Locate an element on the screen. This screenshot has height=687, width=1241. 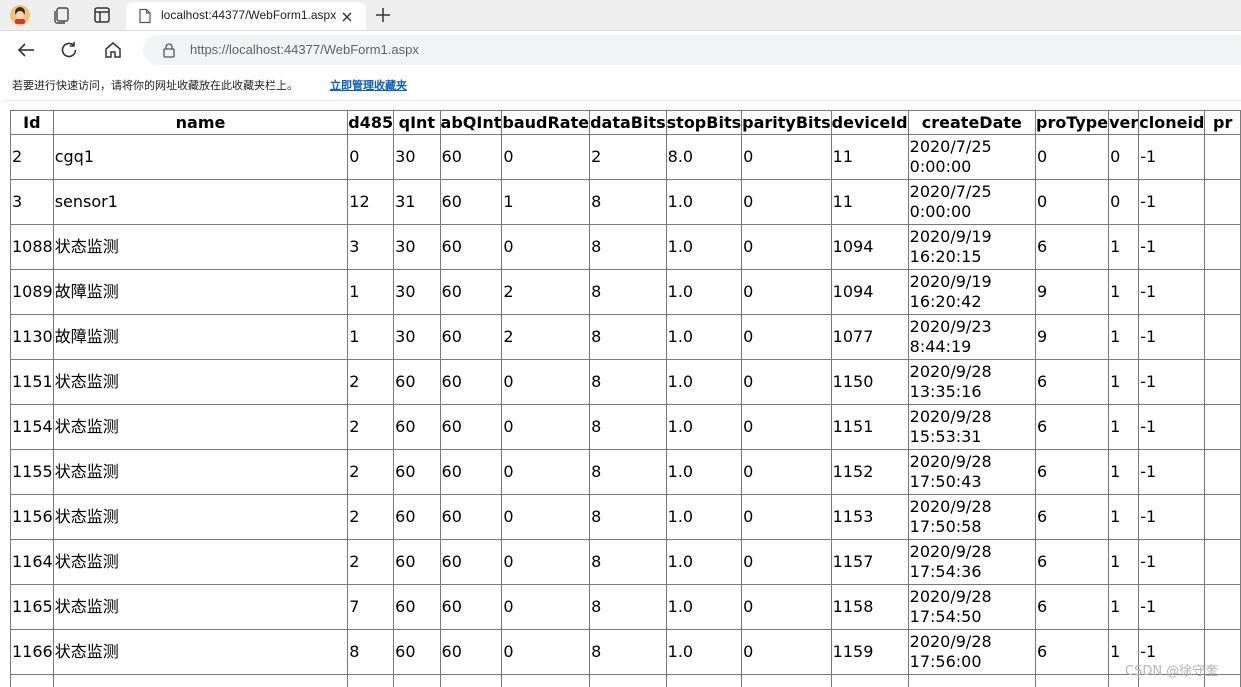
tab-actions-icon is located at coordinates (102, 15).